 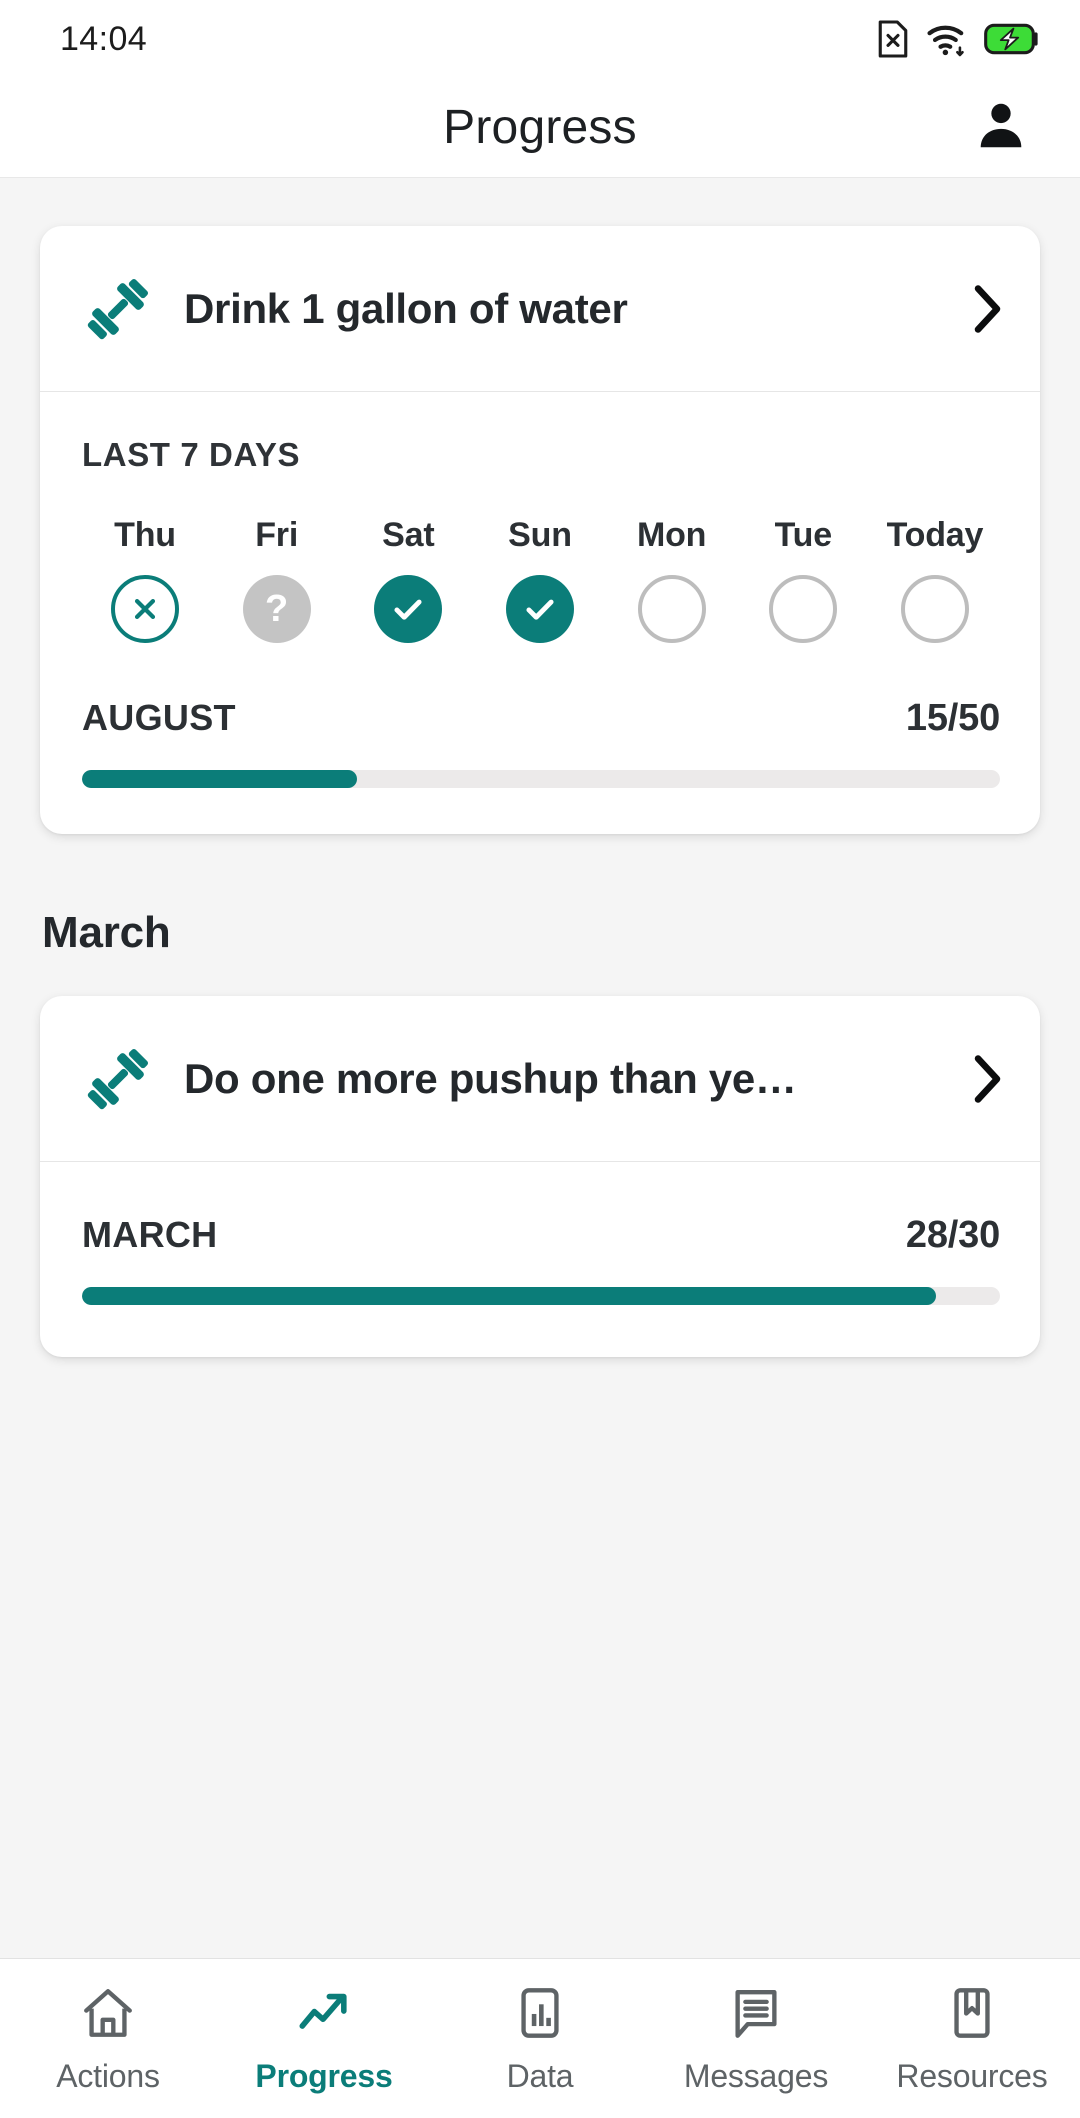 What do you see at coordinates (540, 2013) in the screenshot?
I see `bar-chart-icon` at bounding box center [540, 2013].